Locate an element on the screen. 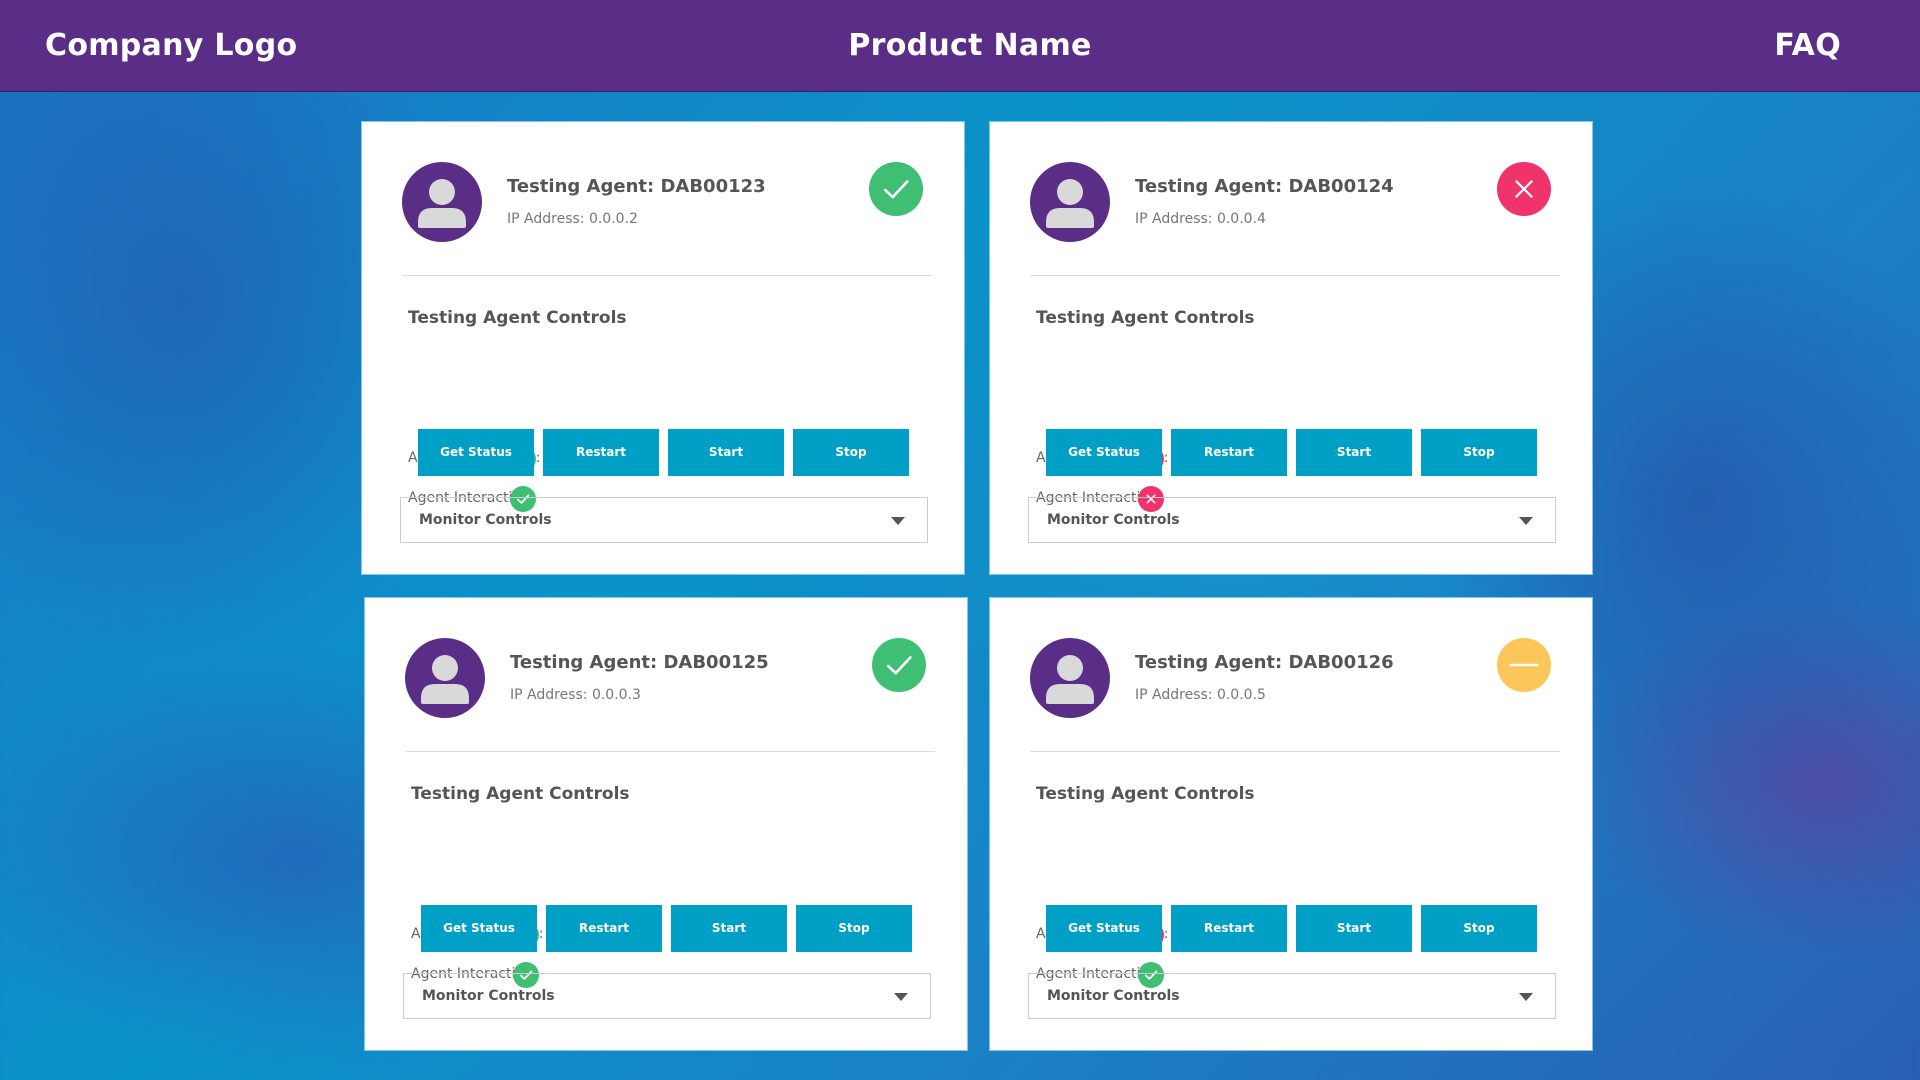  product-name: Product Name is located at coordinates (970, 45).